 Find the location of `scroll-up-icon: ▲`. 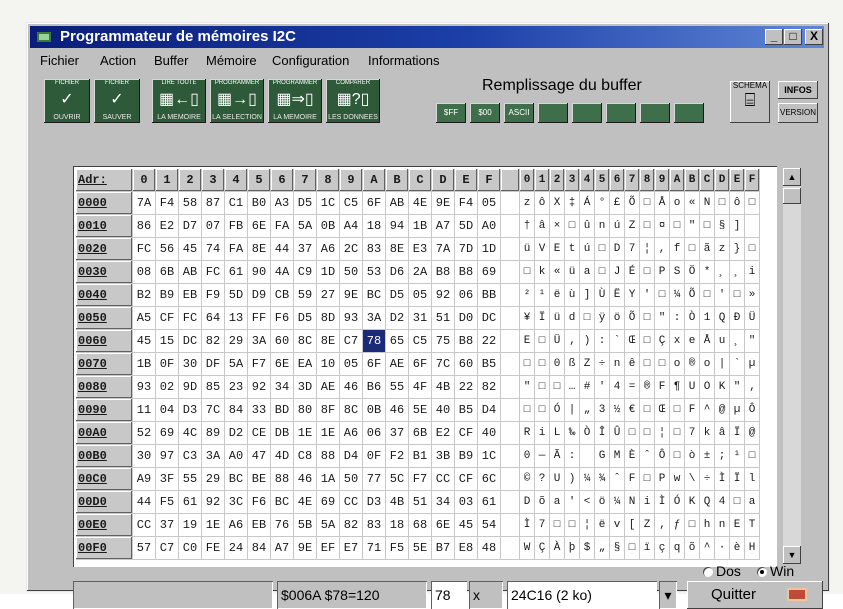

scroll-up-icon: ▲ is located at coordinates (792, 177).